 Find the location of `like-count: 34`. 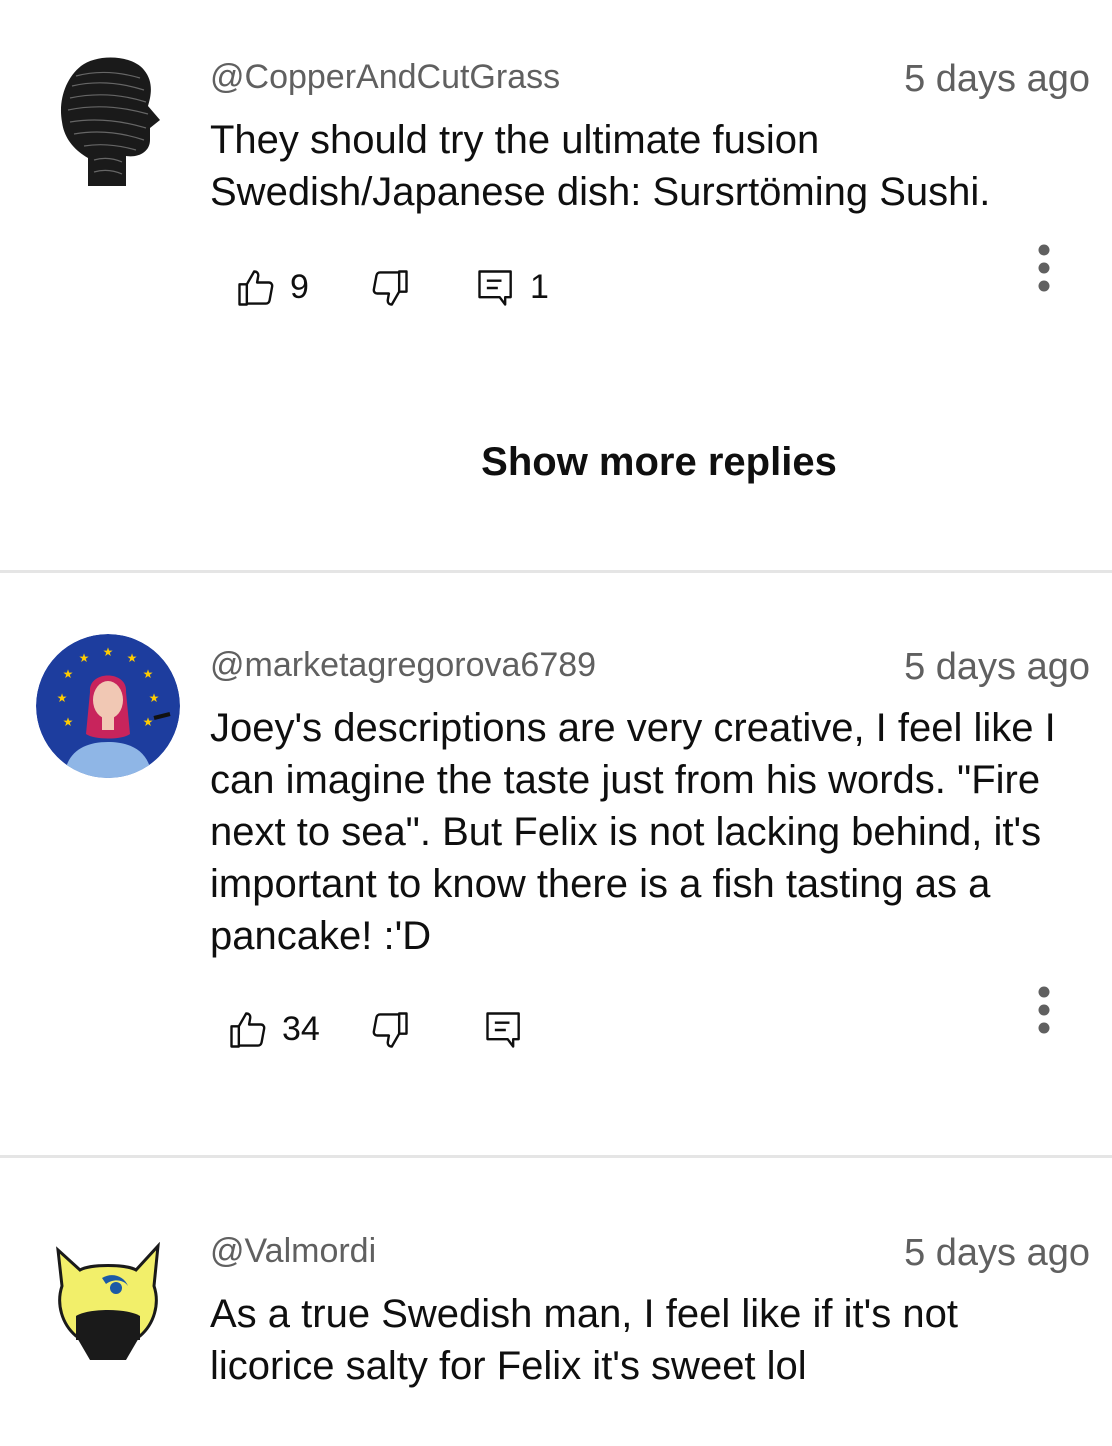

like-count: 34 is located at coordinates (301, 1029).